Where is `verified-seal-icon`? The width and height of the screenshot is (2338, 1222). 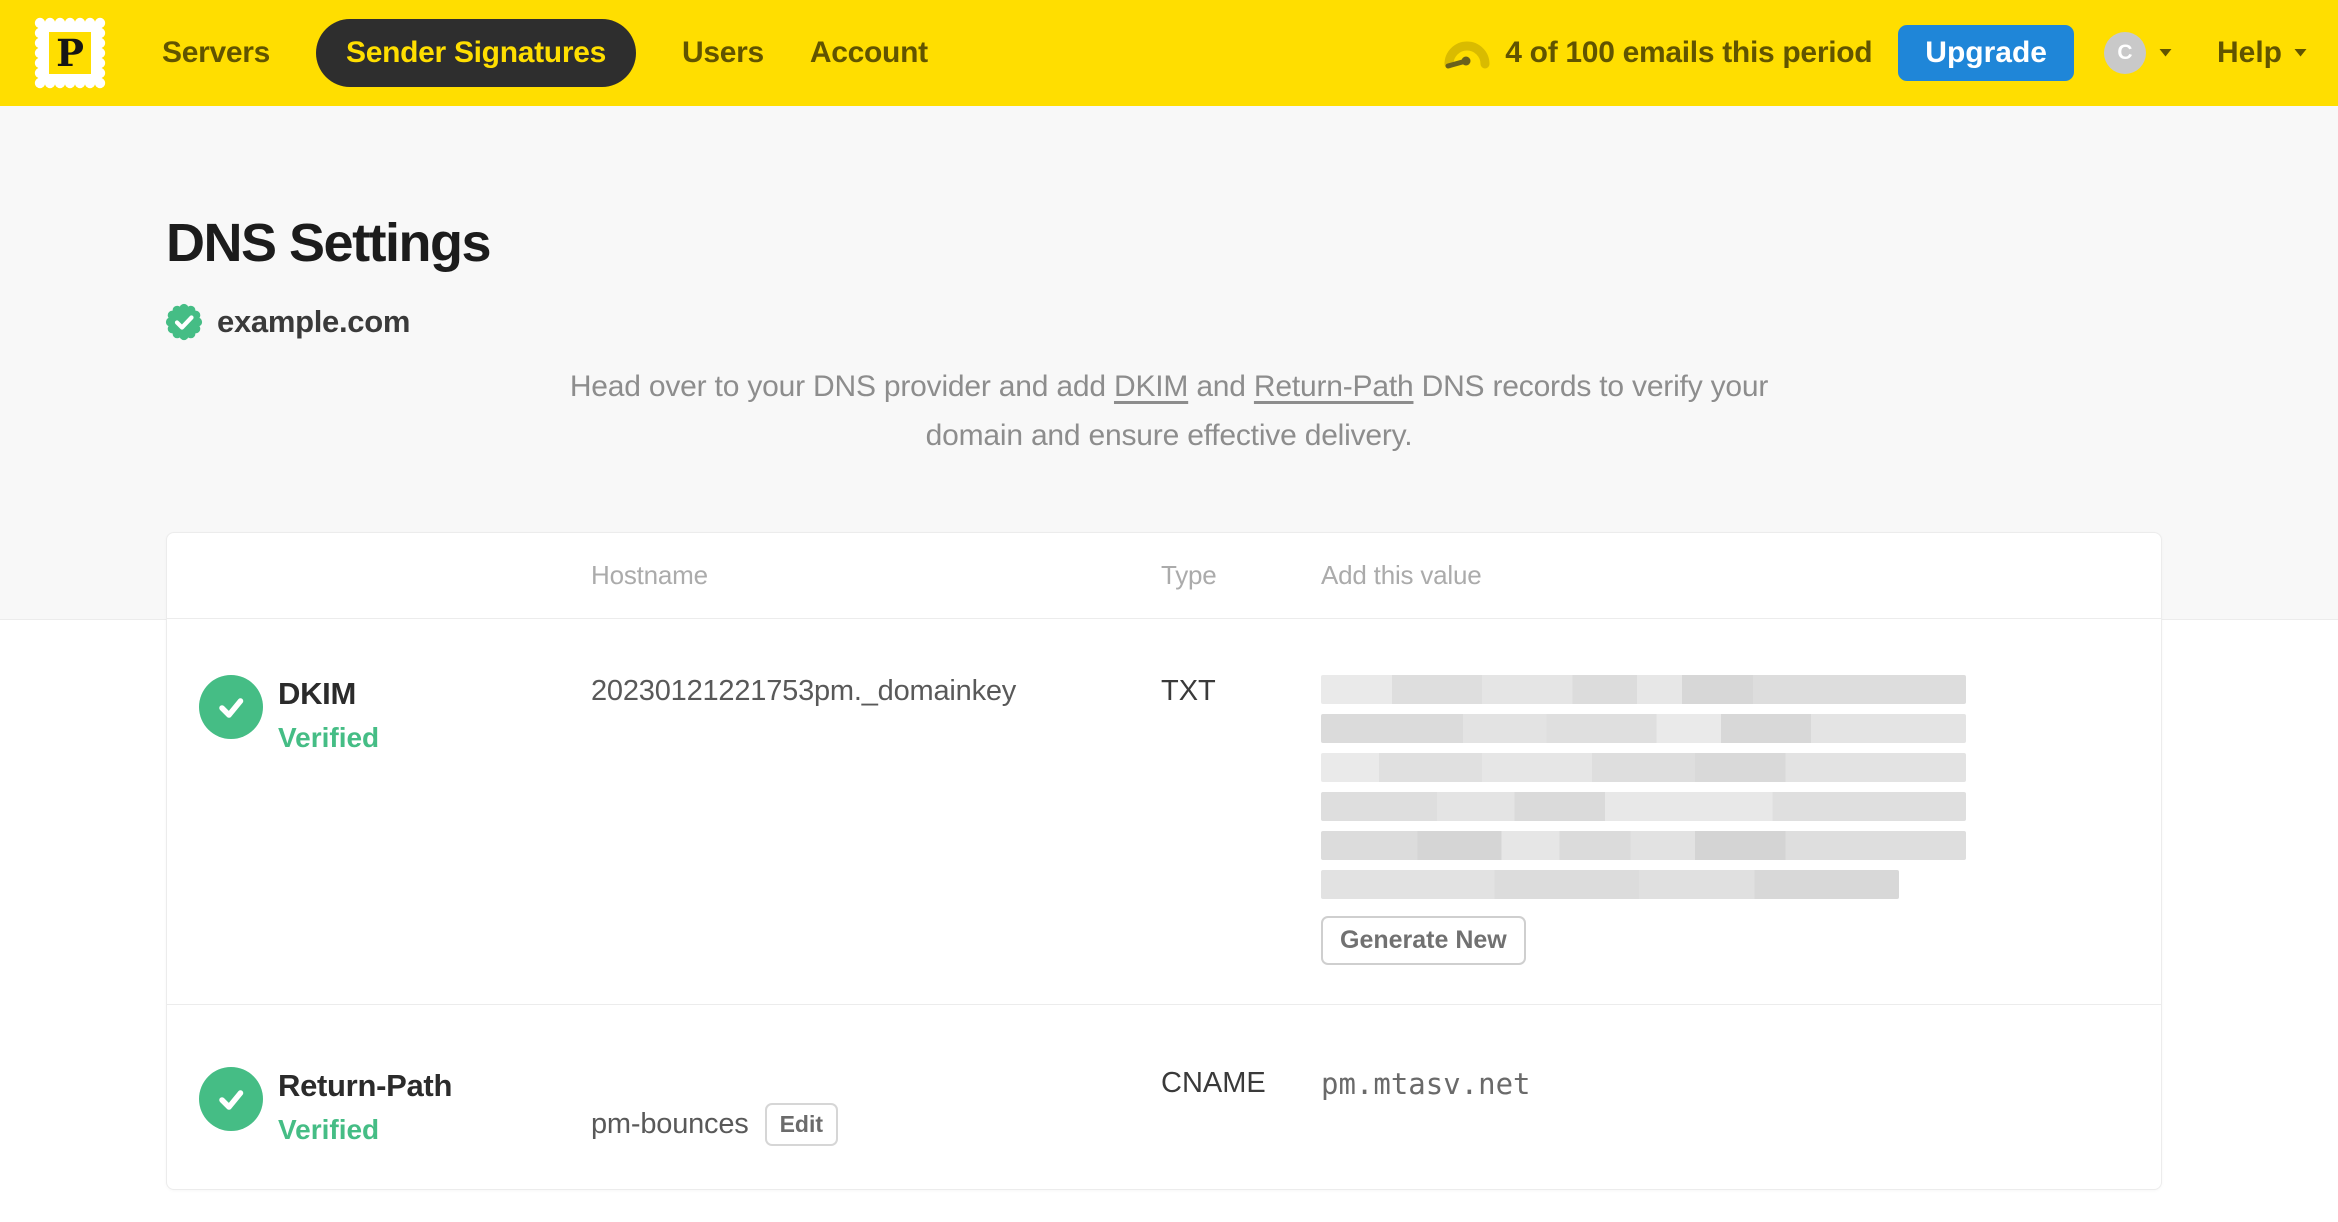
verified-seal-icon is located at coordinates (184, 322).